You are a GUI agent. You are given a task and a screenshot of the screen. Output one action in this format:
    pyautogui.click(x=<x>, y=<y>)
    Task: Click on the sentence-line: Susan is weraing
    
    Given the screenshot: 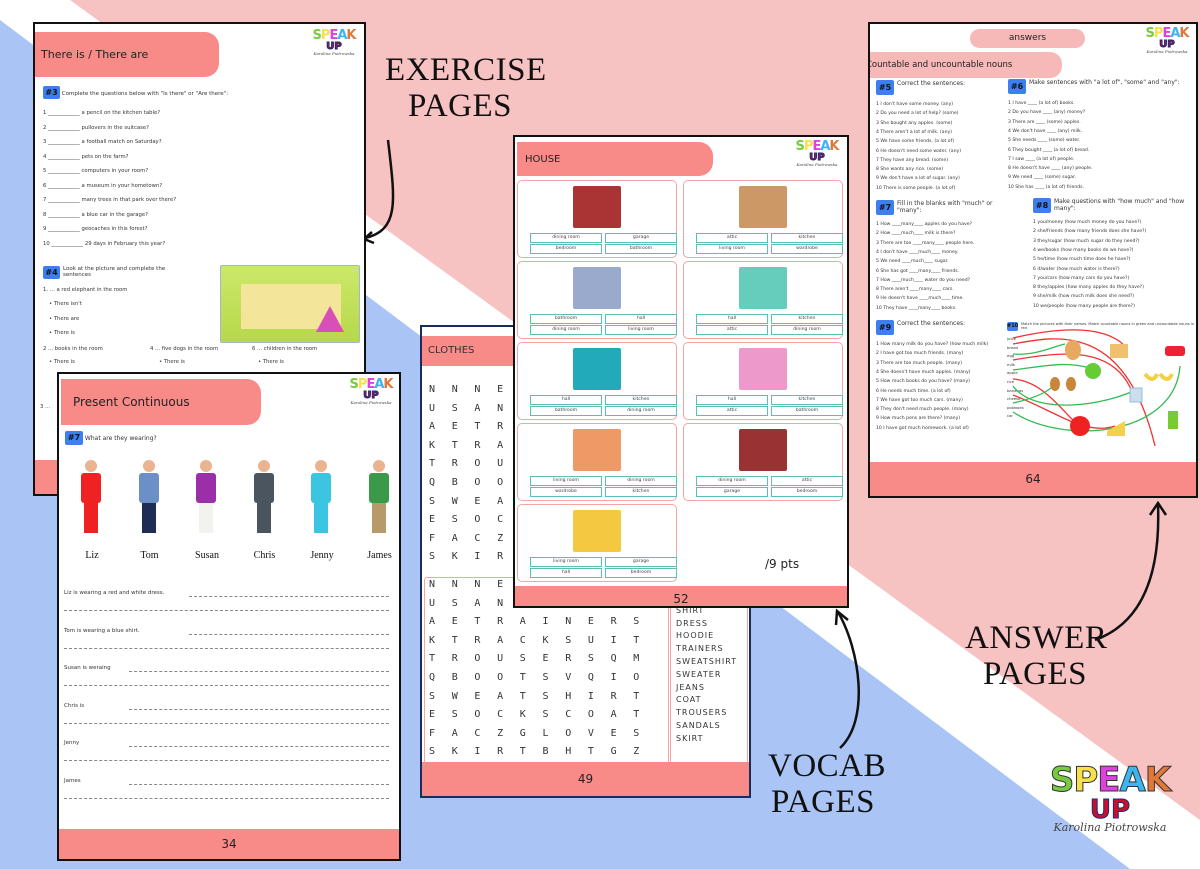 What is the action you would take?
    pyautogui.click(x=87, y=668)
    